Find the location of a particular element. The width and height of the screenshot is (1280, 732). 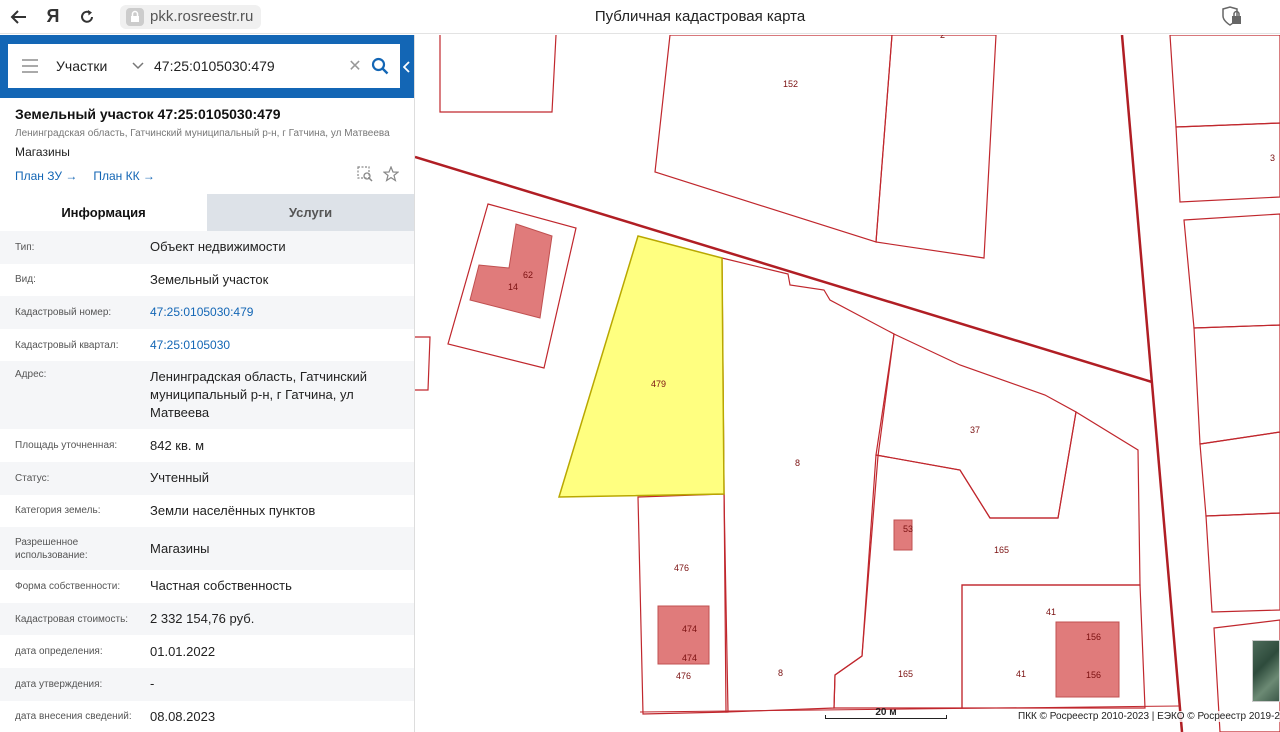

info-key: Форма собственности: is located at coordinates (68, 586).